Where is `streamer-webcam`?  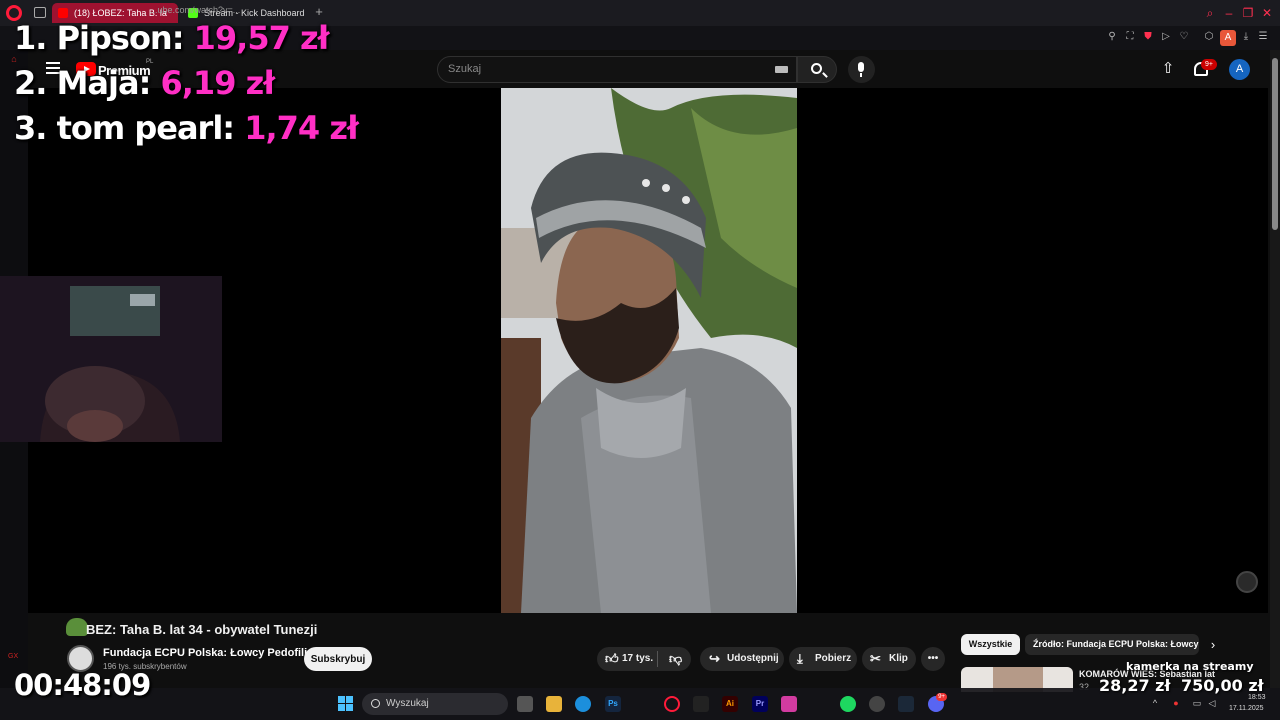
streamer-webcam is located at coordinates (111, 359).